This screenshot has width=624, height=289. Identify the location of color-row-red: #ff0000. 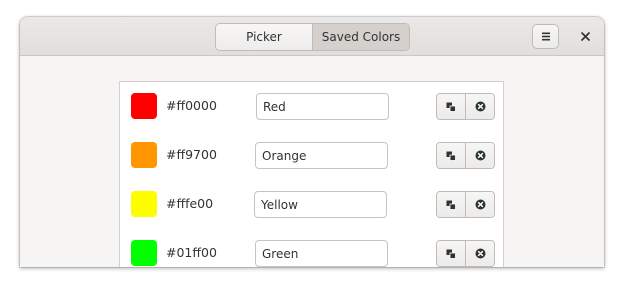
(311, 117).